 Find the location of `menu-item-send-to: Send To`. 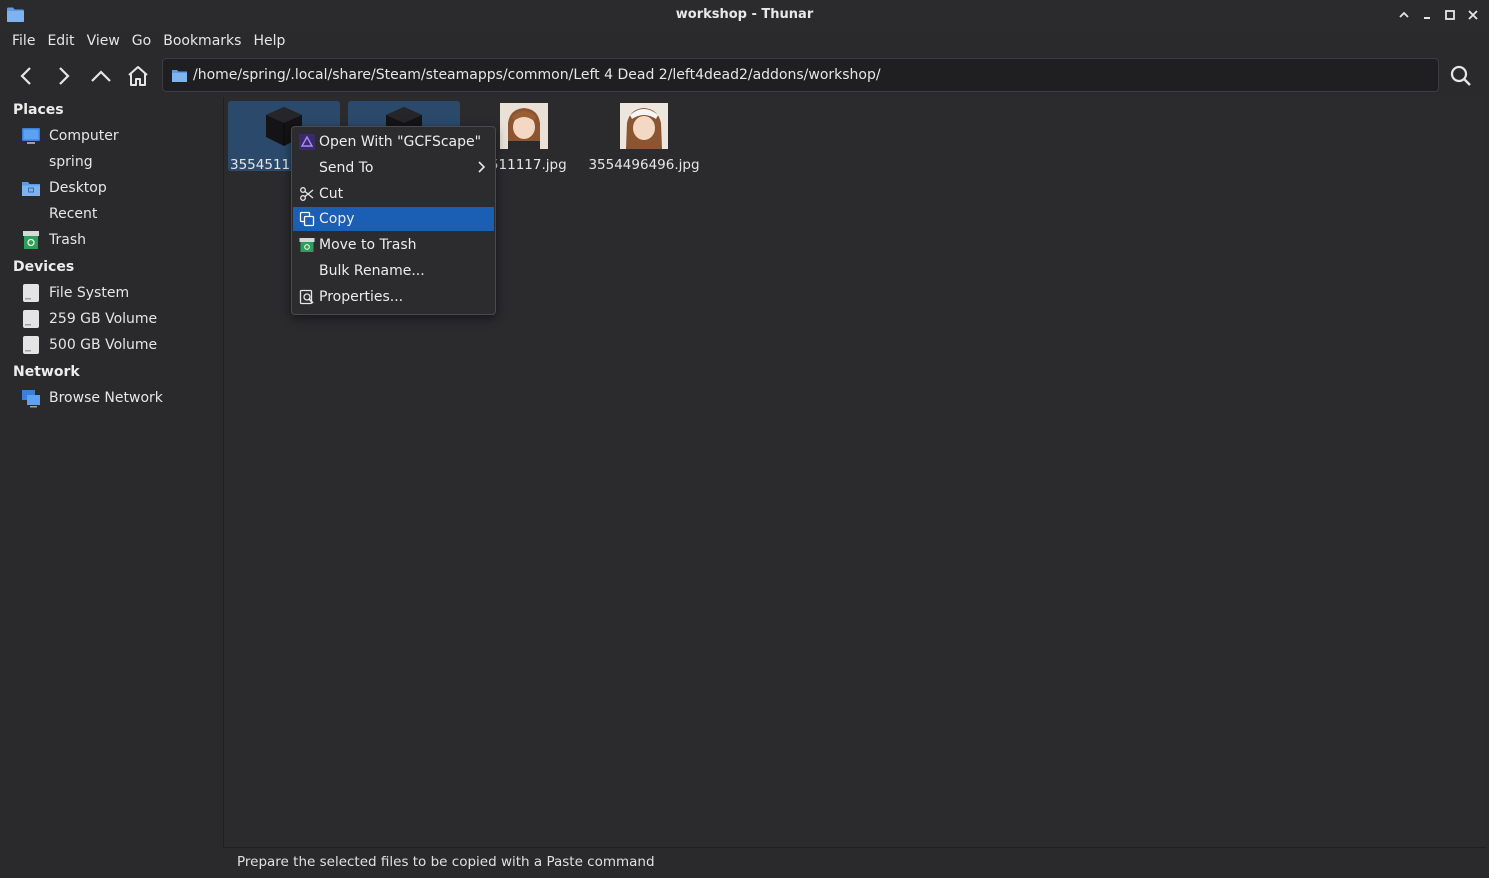

menu-item-send-to: Send To is located at coordinates (393, 168).